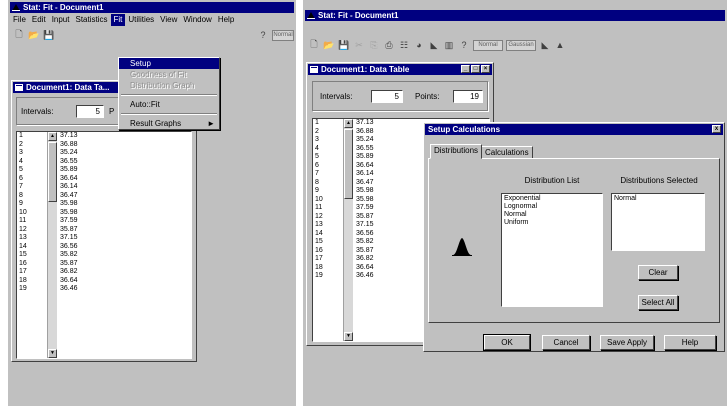 The width and height of the screenshot is (727, 406). I want to click on menu-view: View, so click(168, 20).